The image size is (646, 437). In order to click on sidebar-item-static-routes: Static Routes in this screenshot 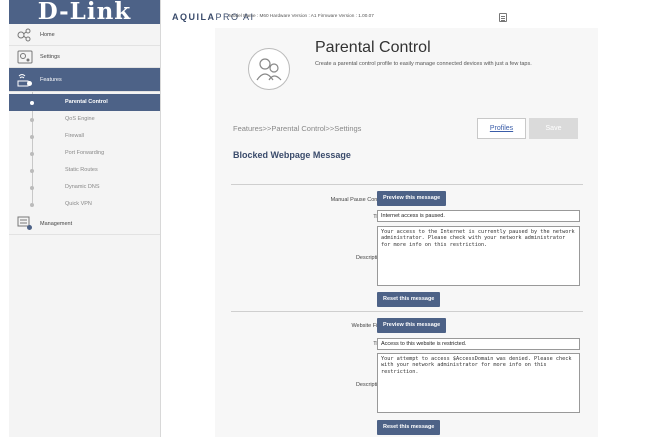, I will do `click(84, 170)`.